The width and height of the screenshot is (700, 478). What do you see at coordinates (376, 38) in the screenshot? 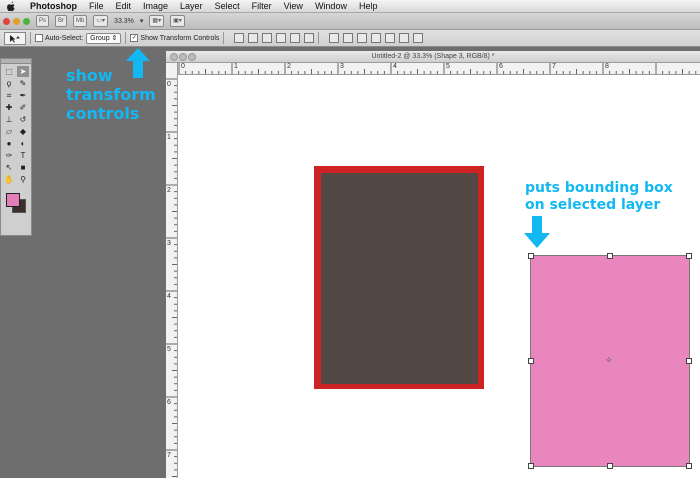
I see `distribute-left-icon` at bounding box center [376, 38].